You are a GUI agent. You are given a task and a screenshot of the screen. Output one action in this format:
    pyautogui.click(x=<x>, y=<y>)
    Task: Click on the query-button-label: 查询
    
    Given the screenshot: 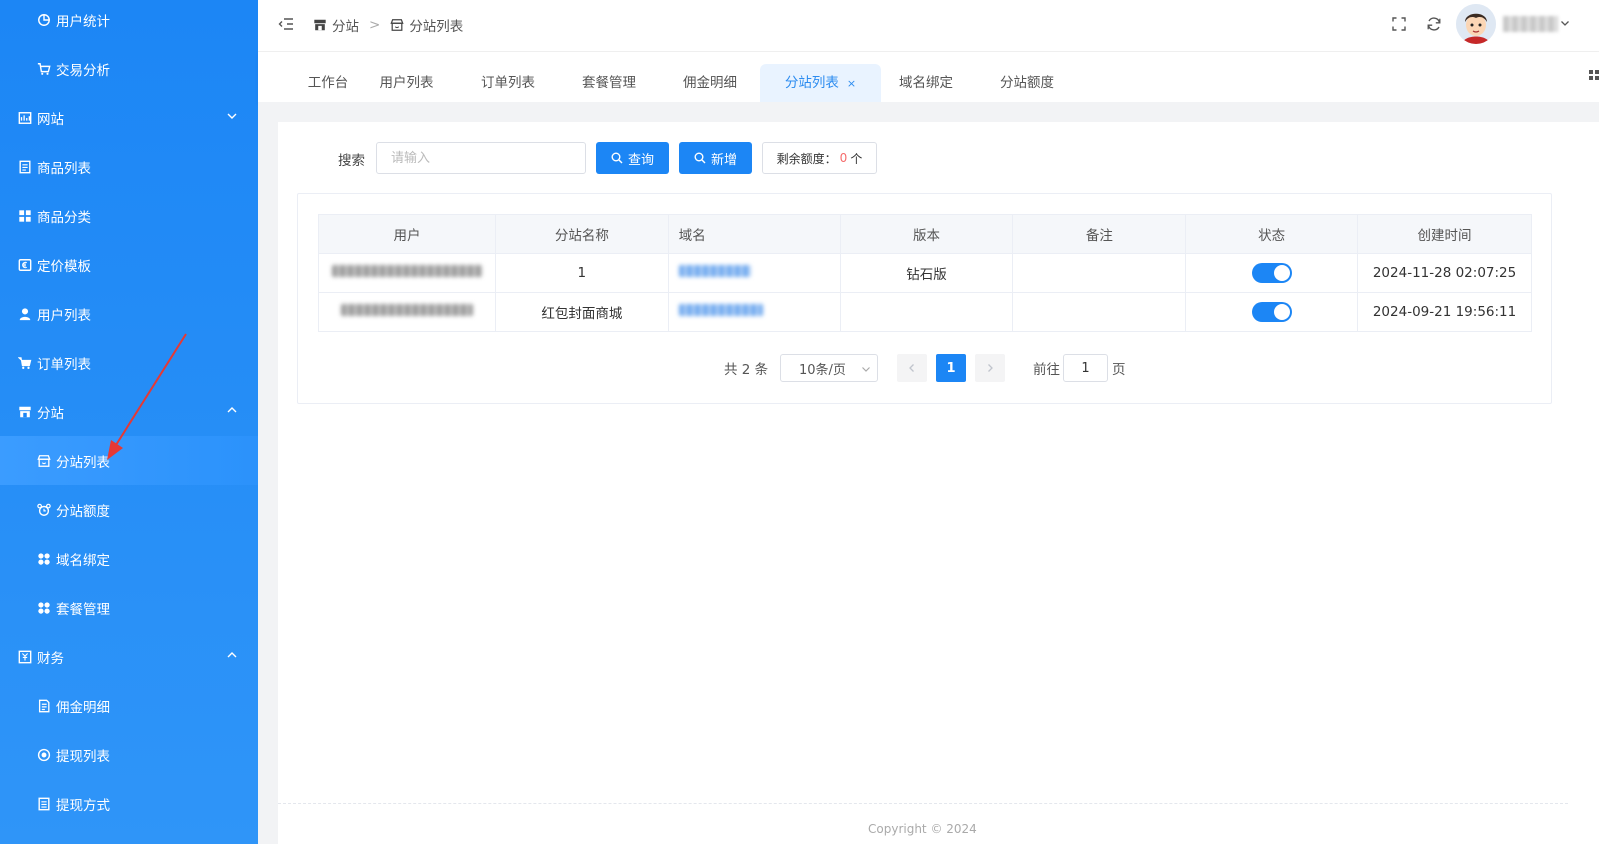 What is the action you would take?
    pyautogui.click(x=640, y=159)
    